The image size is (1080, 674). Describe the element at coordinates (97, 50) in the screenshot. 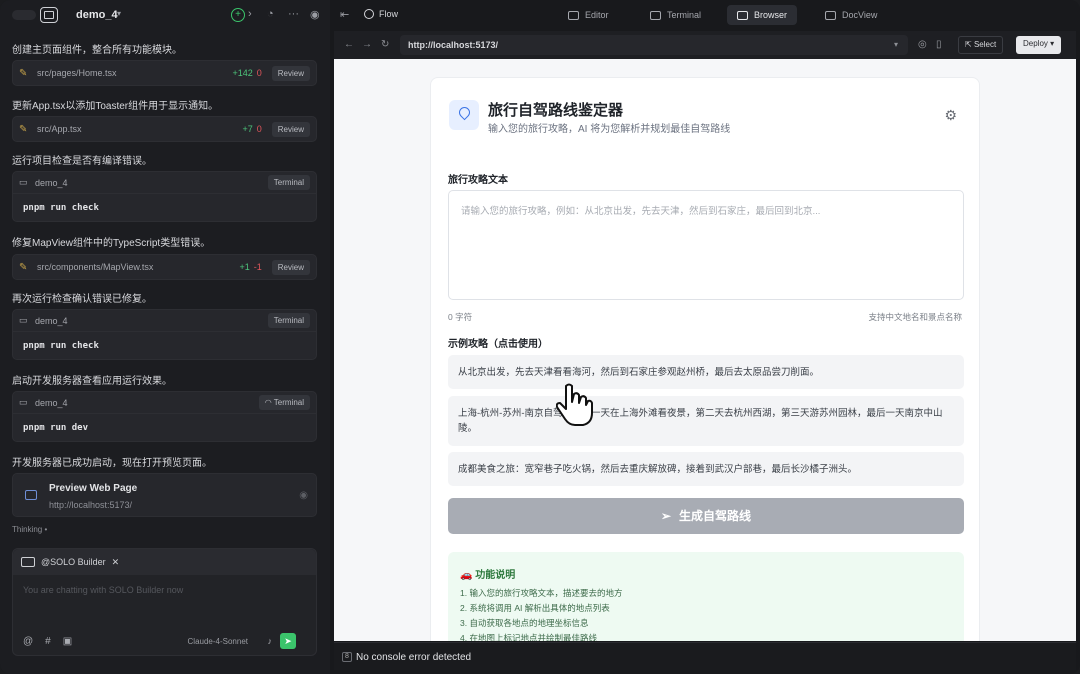

I see `assistant-message: 创建主页面组件，整合所有功能模块。` at that location.